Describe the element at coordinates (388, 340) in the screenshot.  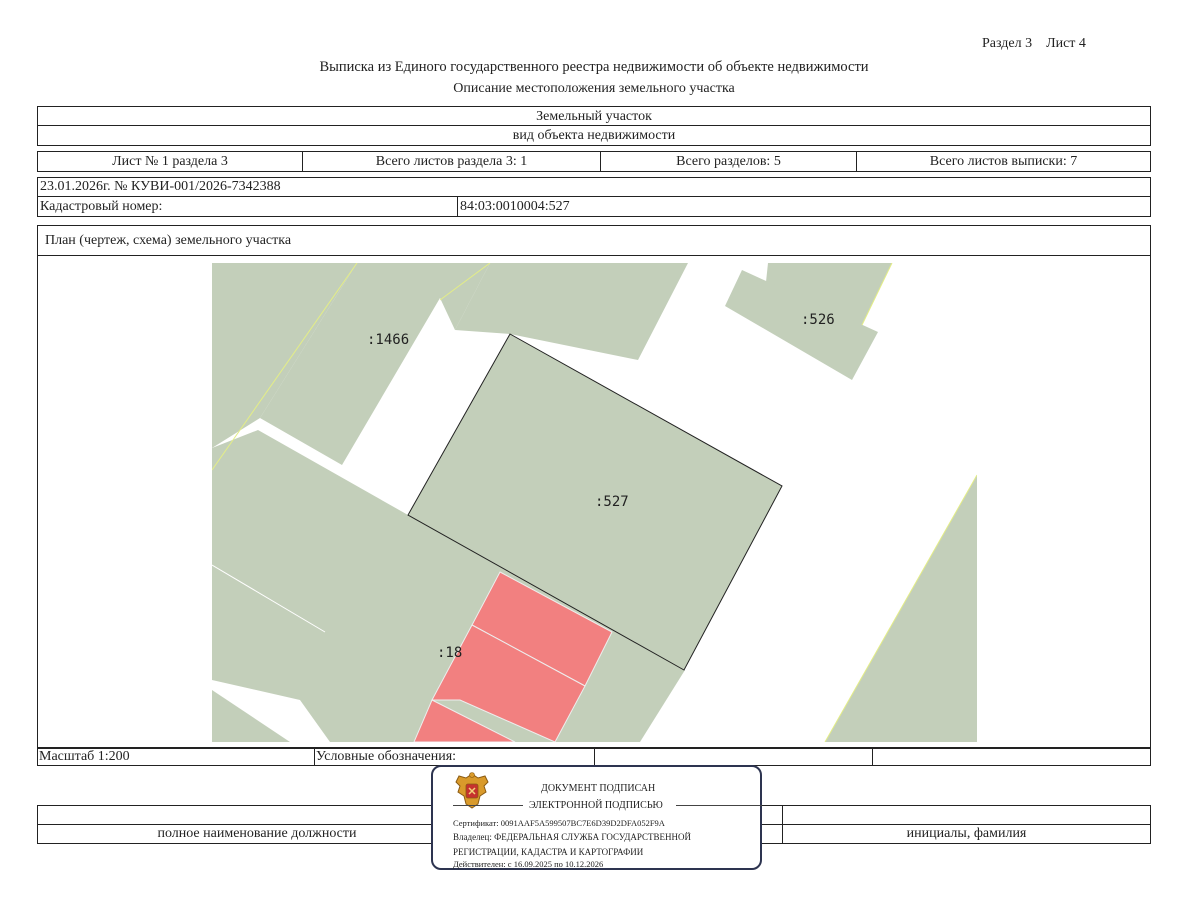
I see `label-1466: :1466` at that location.